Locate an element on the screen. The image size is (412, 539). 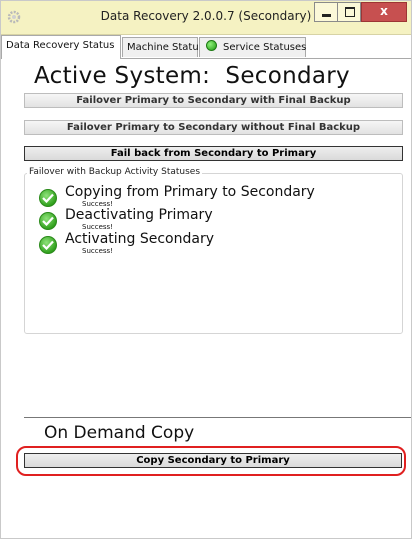
maximize-icon is located at coordinates (350, 12).